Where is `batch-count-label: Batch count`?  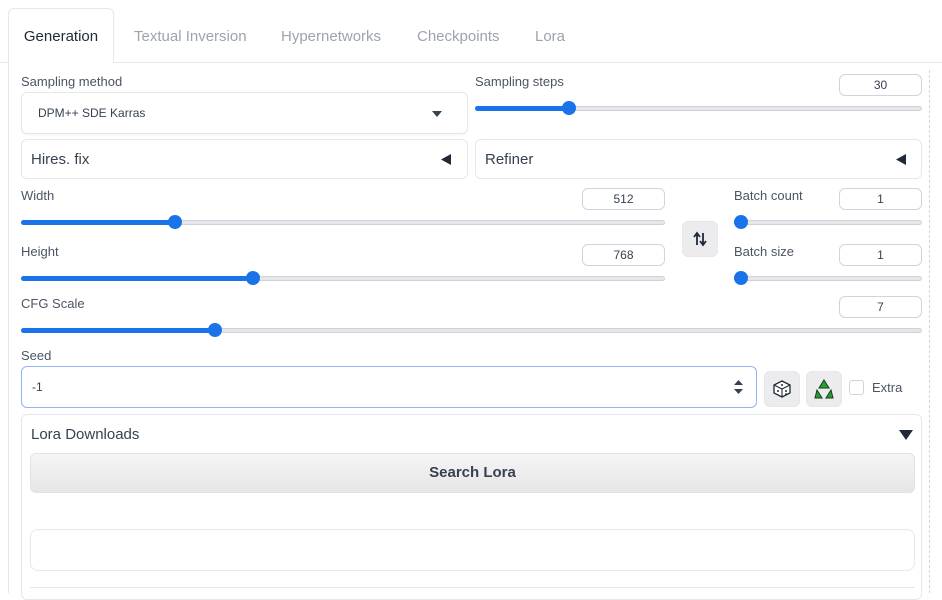
batch-count-label: Batch count is located at coordinates (768, 195).